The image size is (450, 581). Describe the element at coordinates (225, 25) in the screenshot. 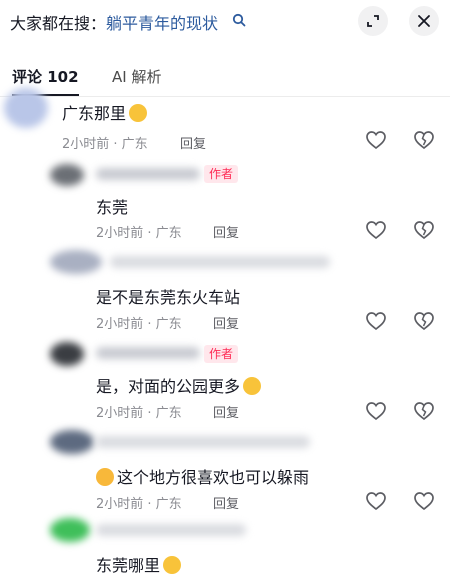

I see `top-bar: 大家都在搜：躺平青年的现状` at that location.